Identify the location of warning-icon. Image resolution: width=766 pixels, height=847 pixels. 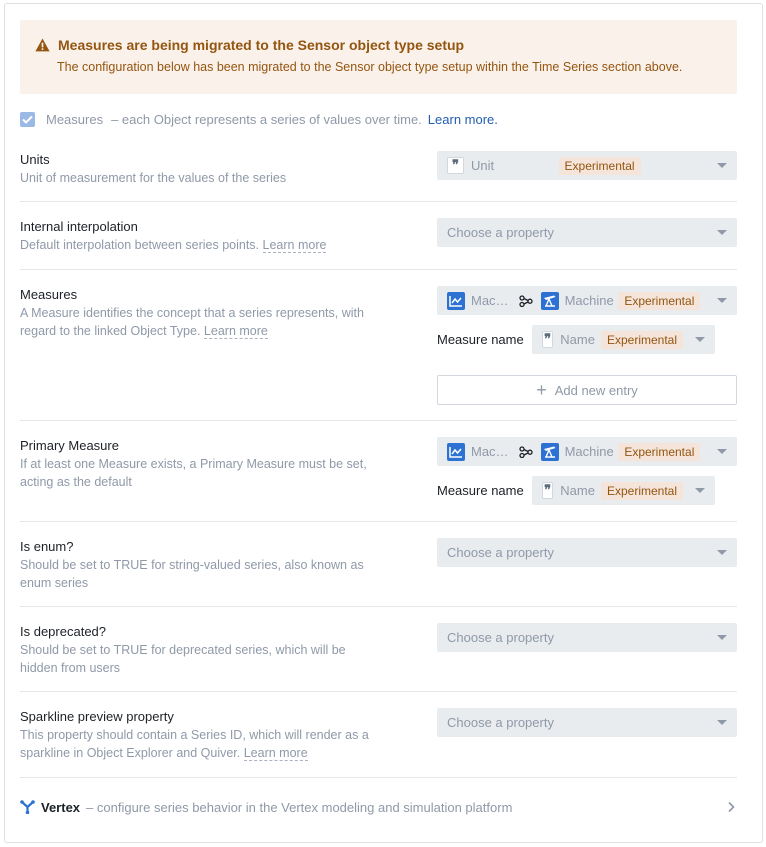
(42, 45).